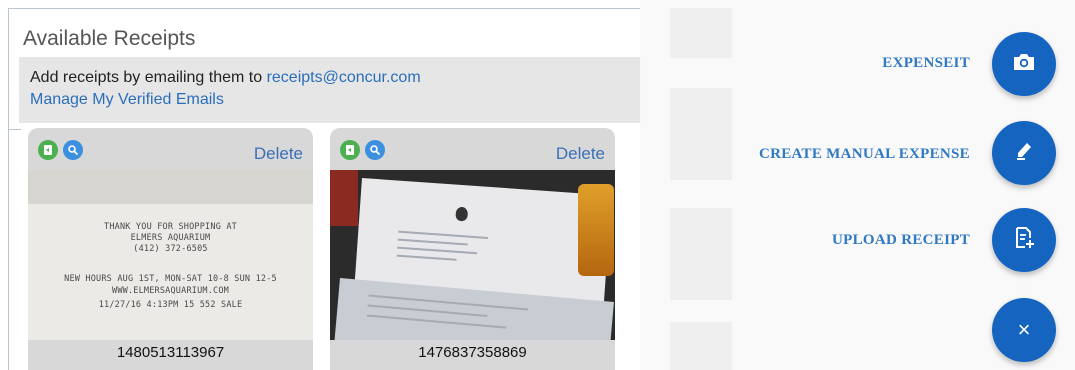  I want to click on receipt-id: 1480513113967, so click(170, 352).